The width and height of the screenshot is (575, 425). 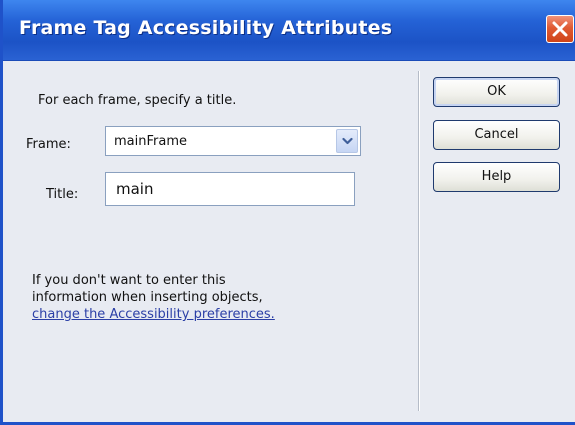 I want to click on close-button, so click(x=560, y=29).